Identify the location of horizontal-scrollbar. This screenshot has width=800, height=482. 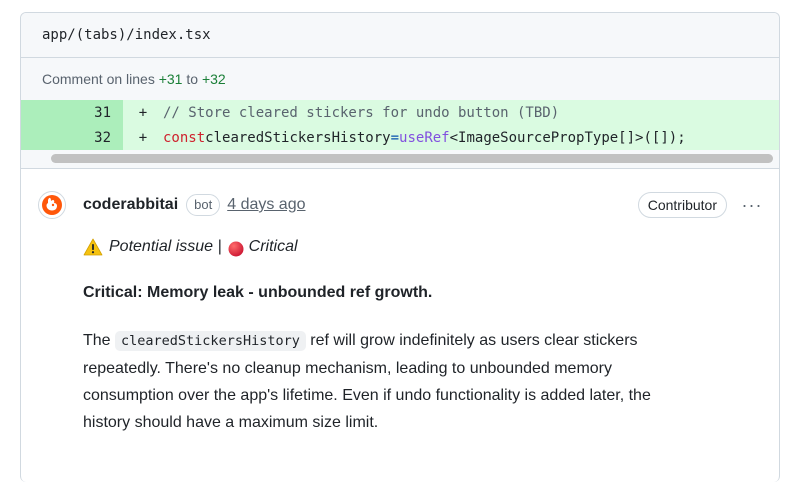
(400, 159).